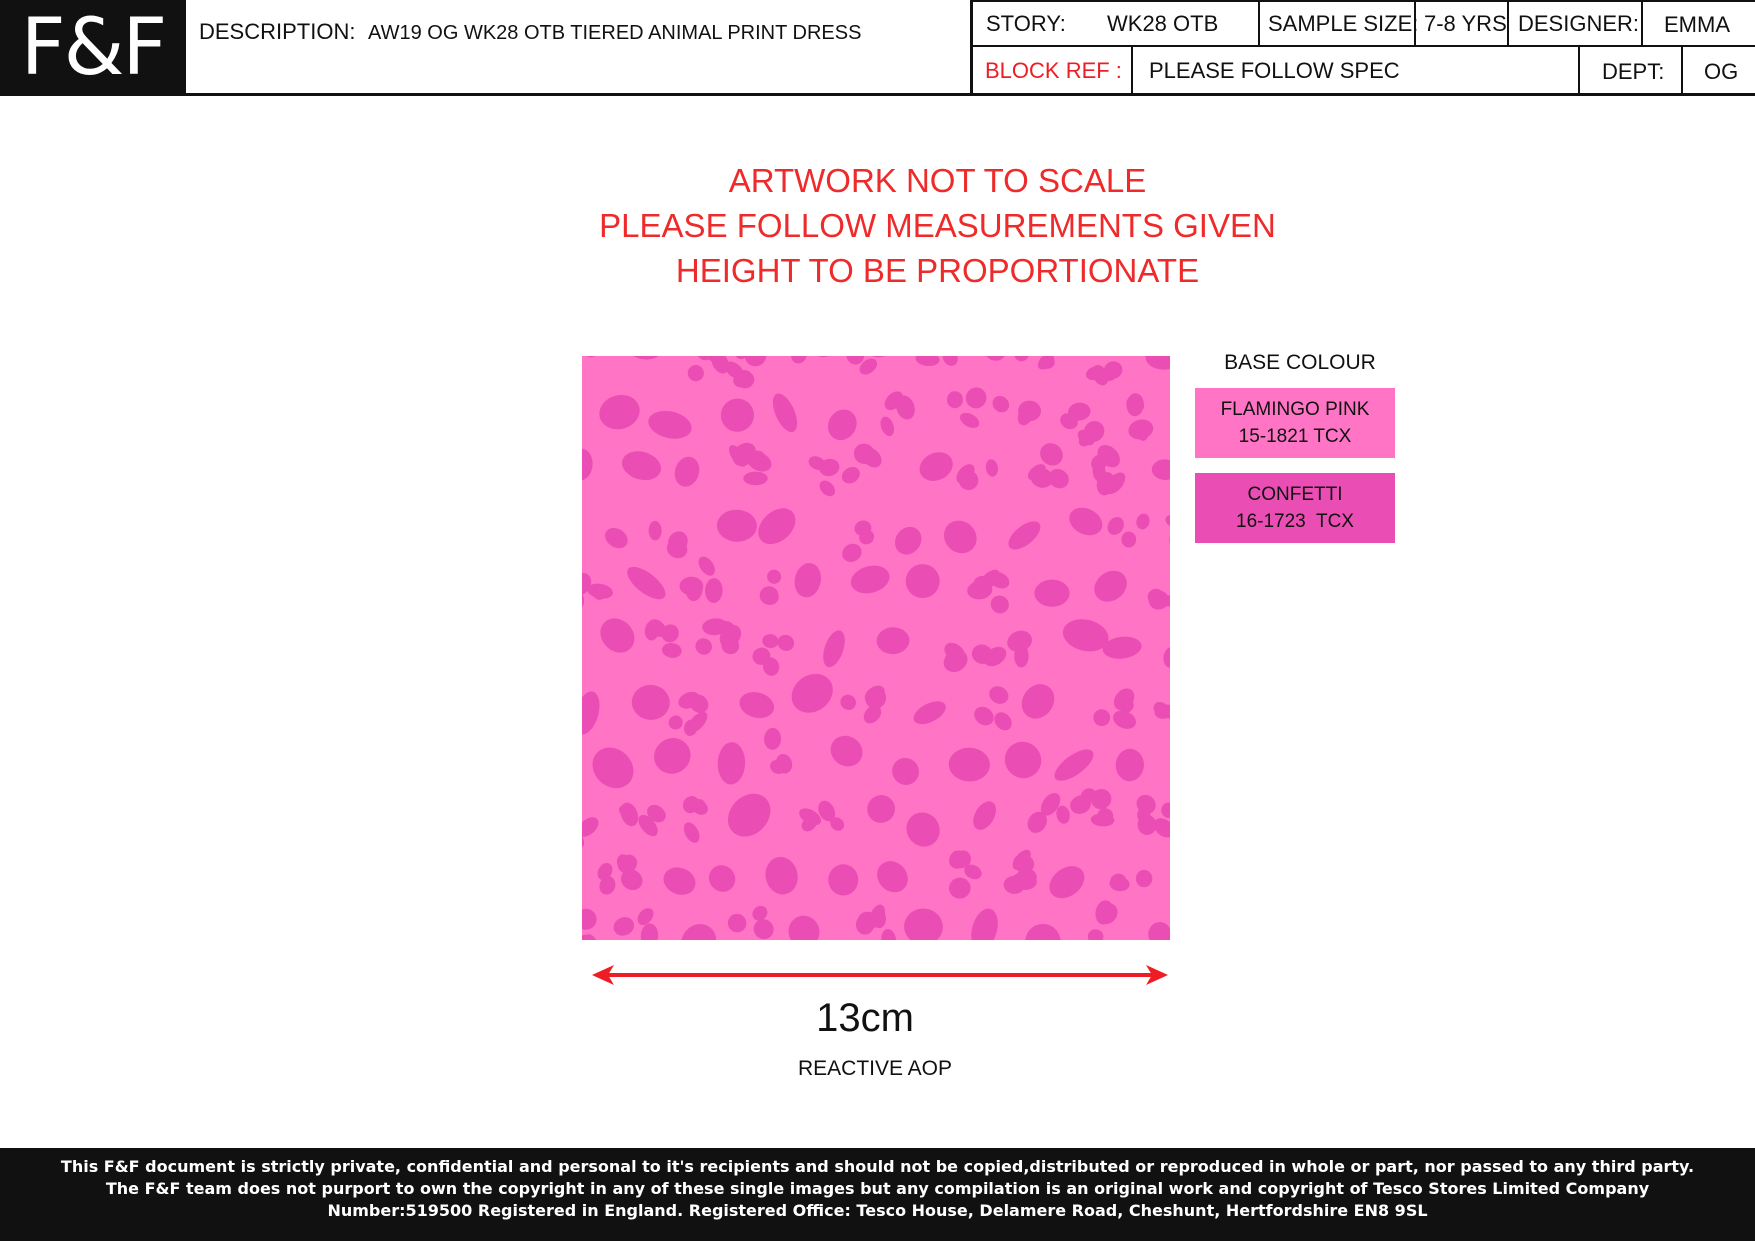 The image size is (1755, 1241). What do you see at coordinates (1343, 23) in the screenshot?
I see `sample-size-label: SAMPLE SIZE:` at bounding box center [1343, 23].